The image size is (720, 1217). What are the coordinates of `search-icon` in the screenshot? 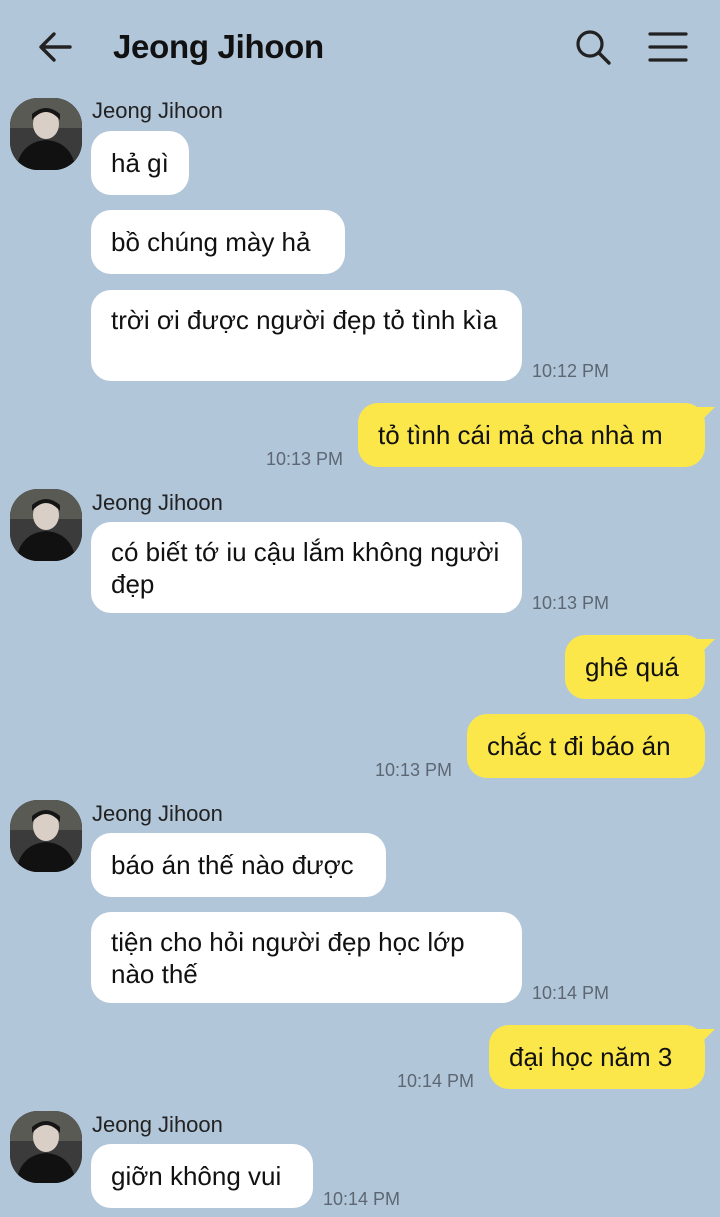 It's located at (593, 47).